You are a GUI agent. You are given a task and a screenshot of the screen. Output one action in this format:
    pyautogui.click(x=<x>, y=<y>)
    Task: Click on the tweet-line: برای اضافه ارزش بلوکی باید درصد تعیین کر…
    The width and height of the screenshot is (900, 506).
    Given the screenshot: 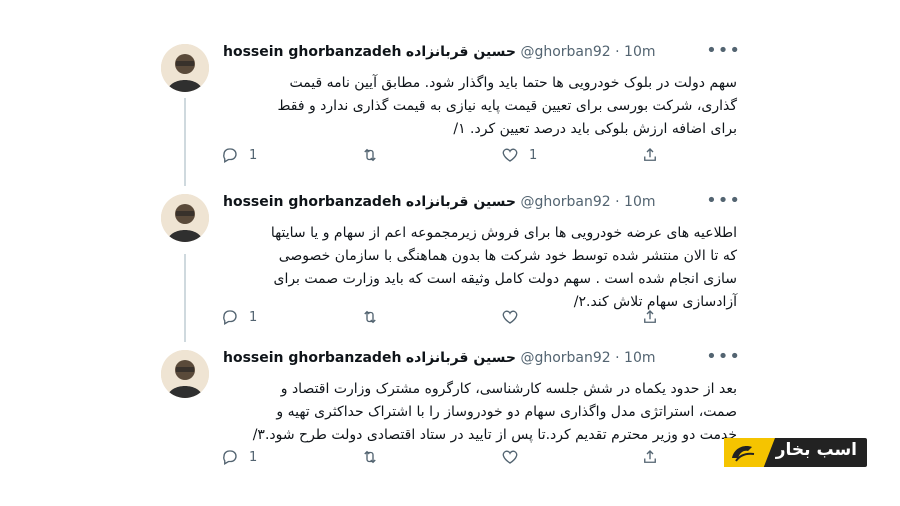 What is the action you would take?
    pyautogui.click(x=595, y=129)
    